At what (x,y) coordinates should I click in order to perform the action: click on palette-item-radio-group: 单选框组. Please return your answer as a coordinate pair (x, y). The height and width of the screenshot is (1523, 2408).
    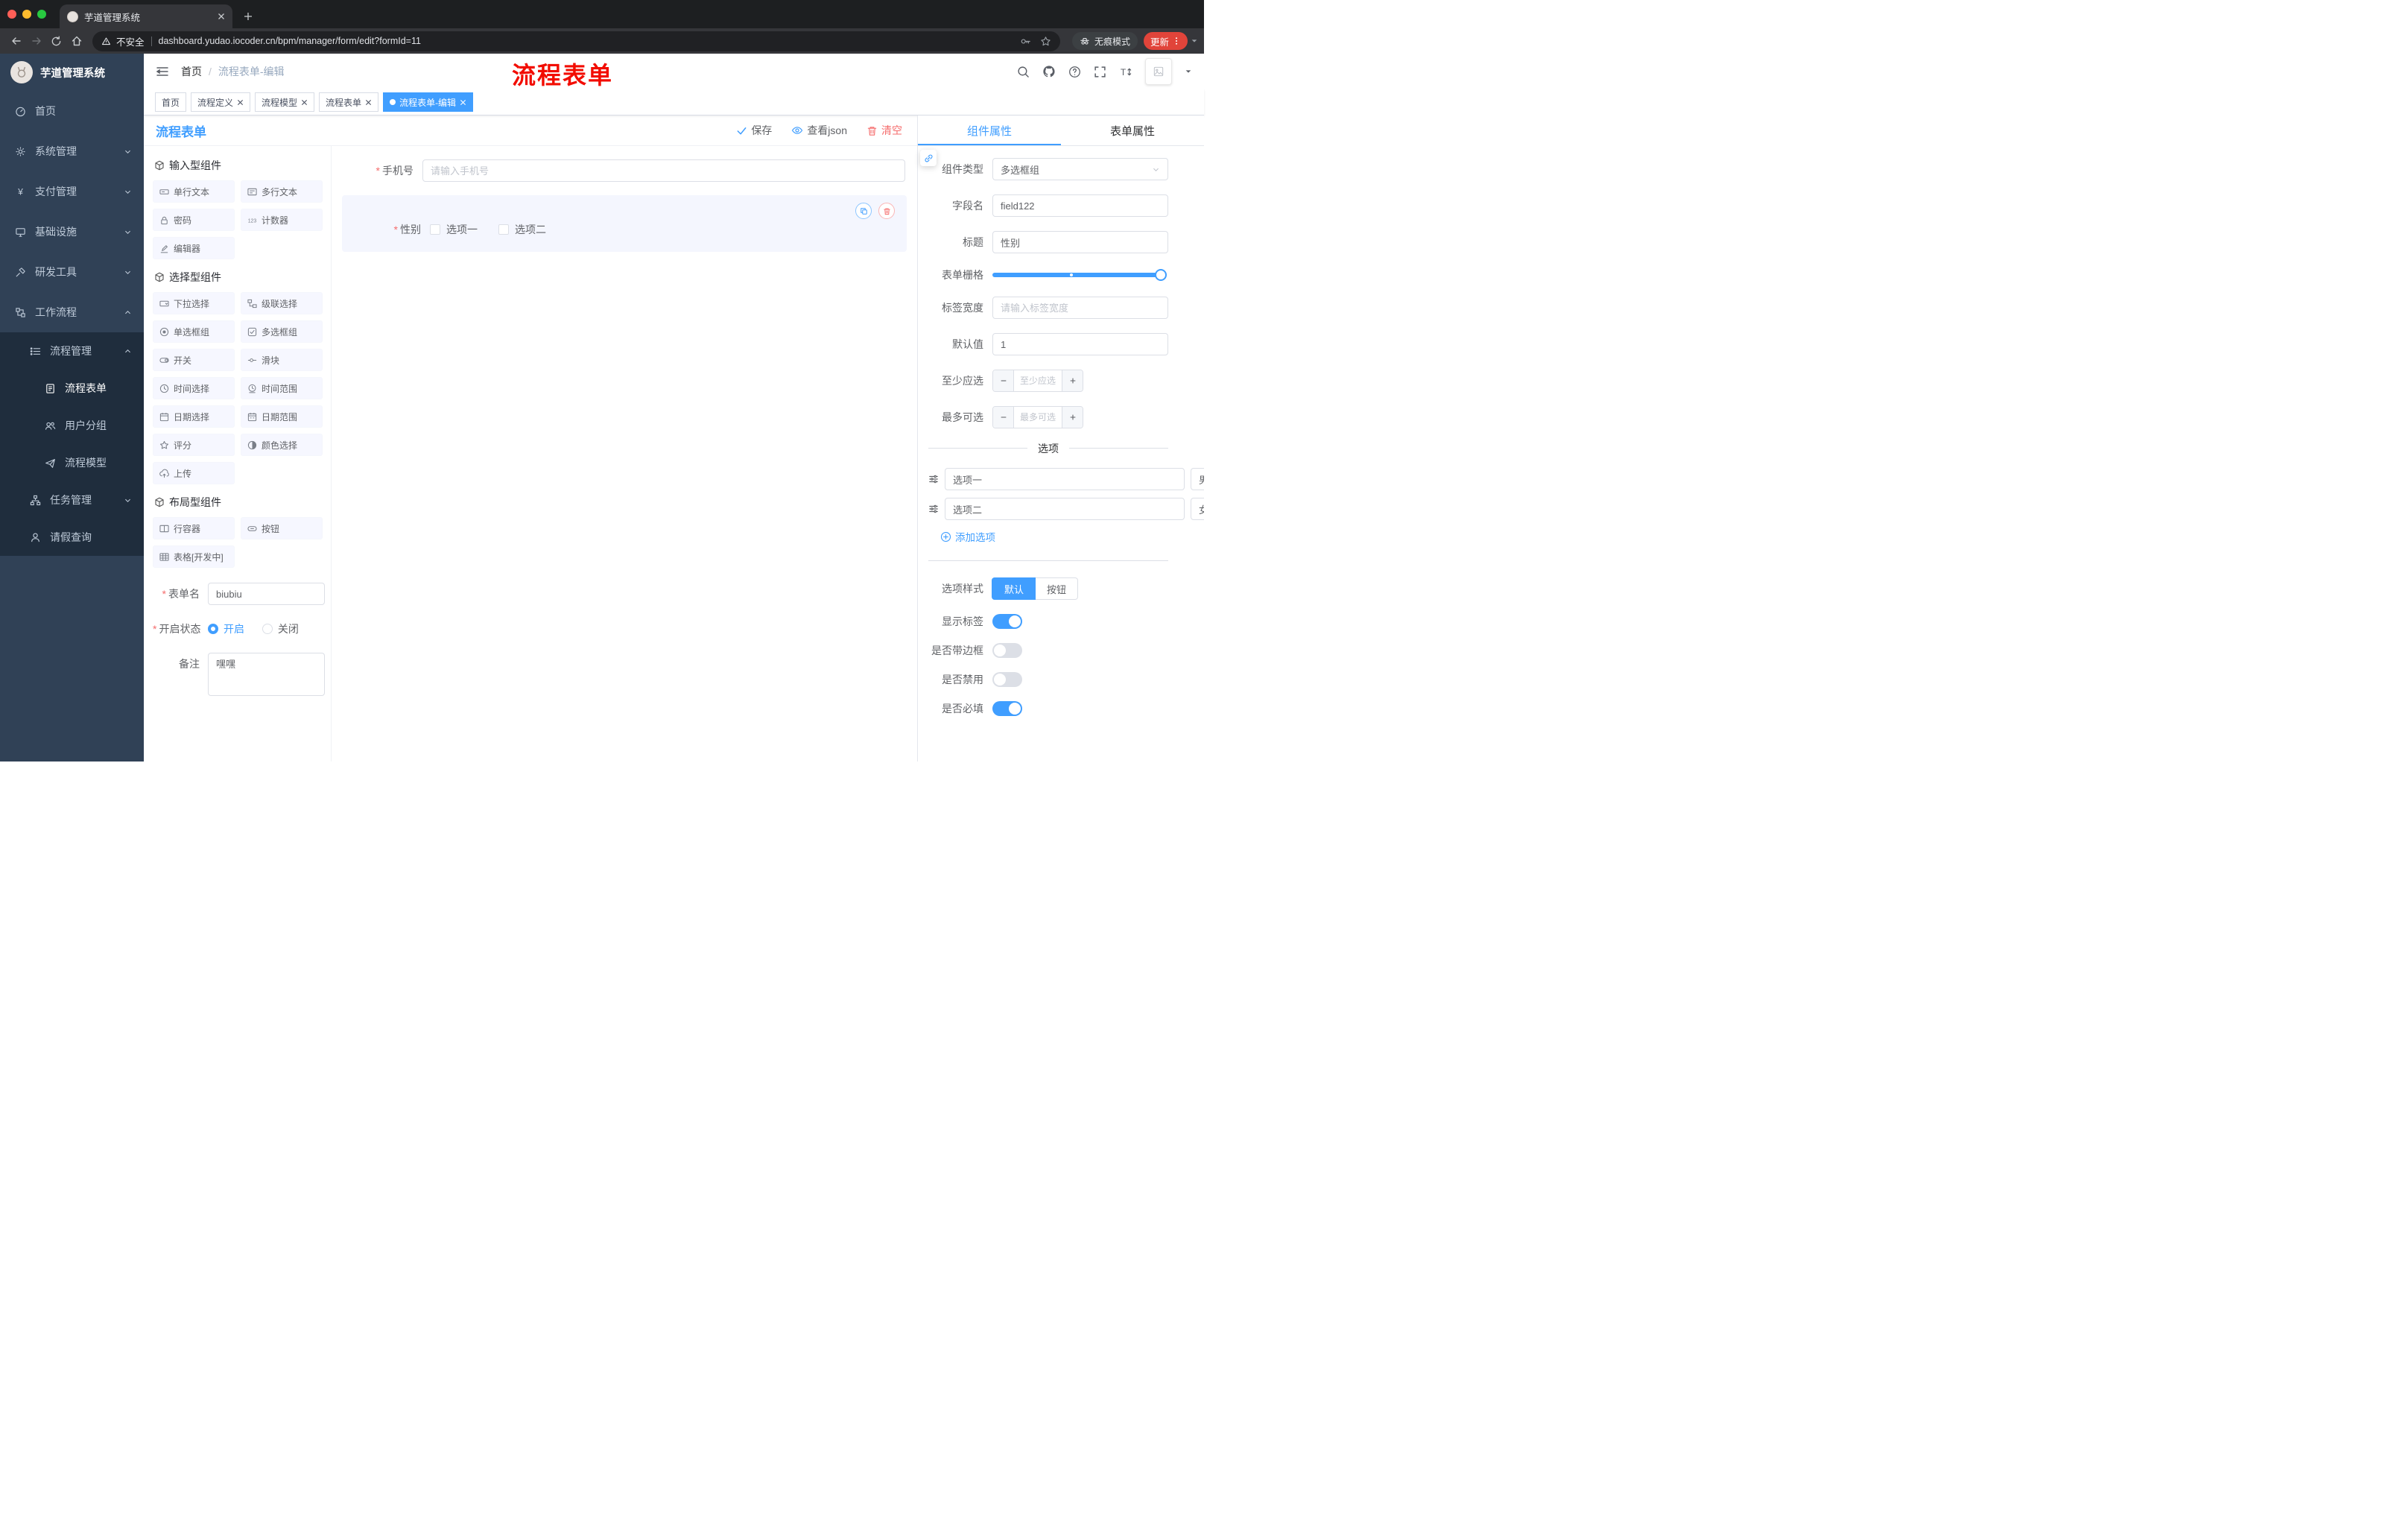
    Looking at the image, I should click on (194, 331).